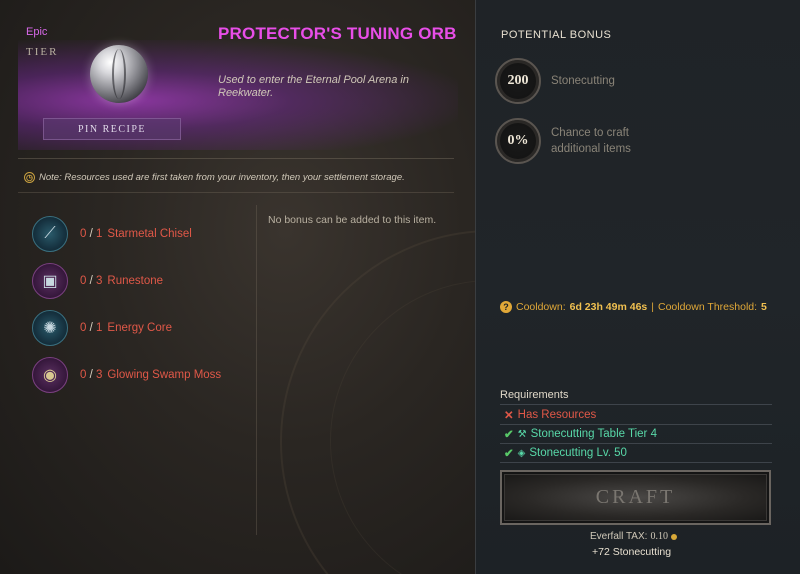  Describe the element at coordinates (608, 307) in the screenshot. I see `cooldown-value: 6d 23h 49m 46s` at that location.